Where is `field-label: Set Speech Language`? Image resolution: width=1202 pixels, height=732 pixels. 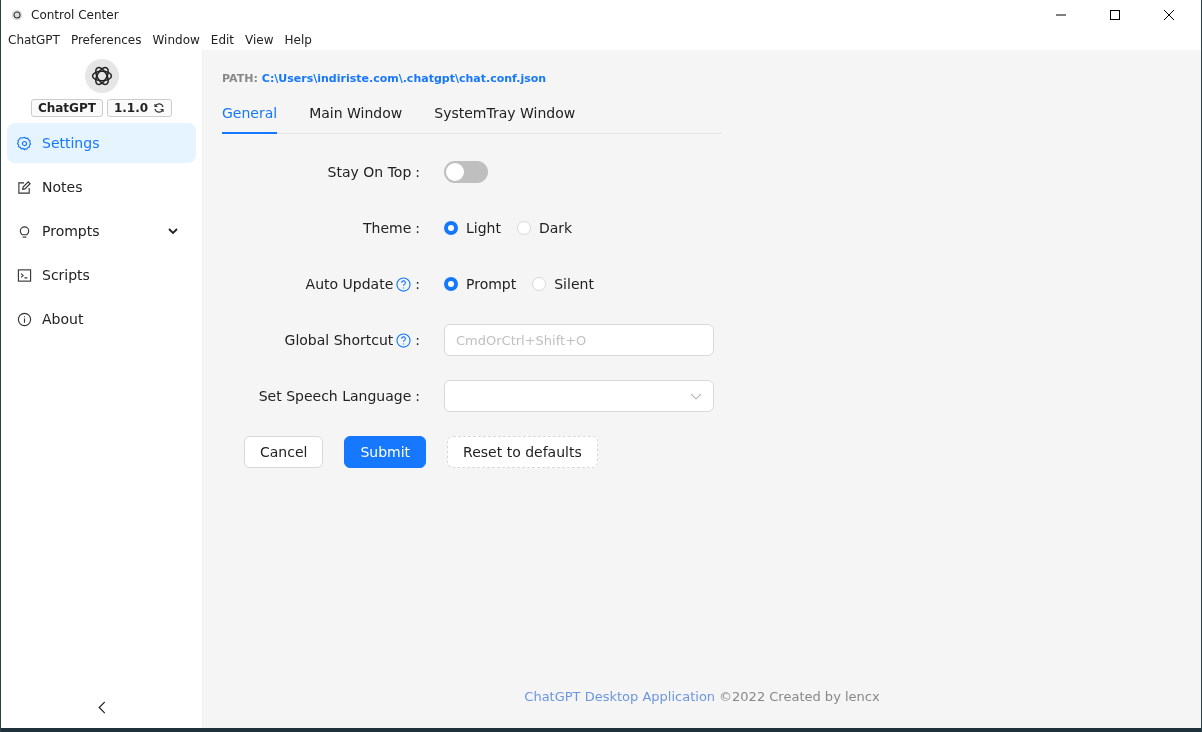 field-label: Set Speech Language is located at coordinates (335, 396).